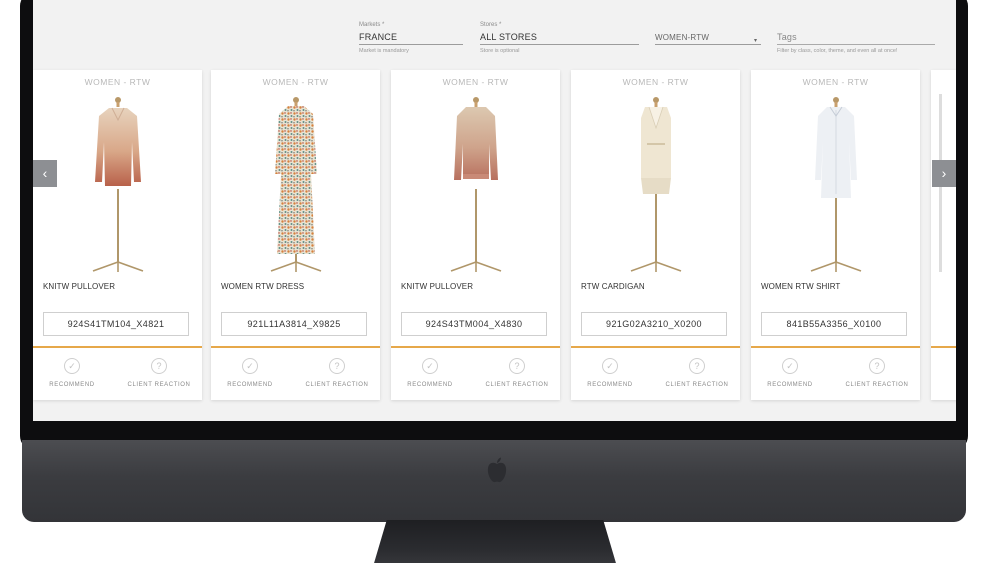  Describe the element at coordinates (654, 324) in the screenshot. I see `product-code-field: 921G02A3210_X0200` at that location.